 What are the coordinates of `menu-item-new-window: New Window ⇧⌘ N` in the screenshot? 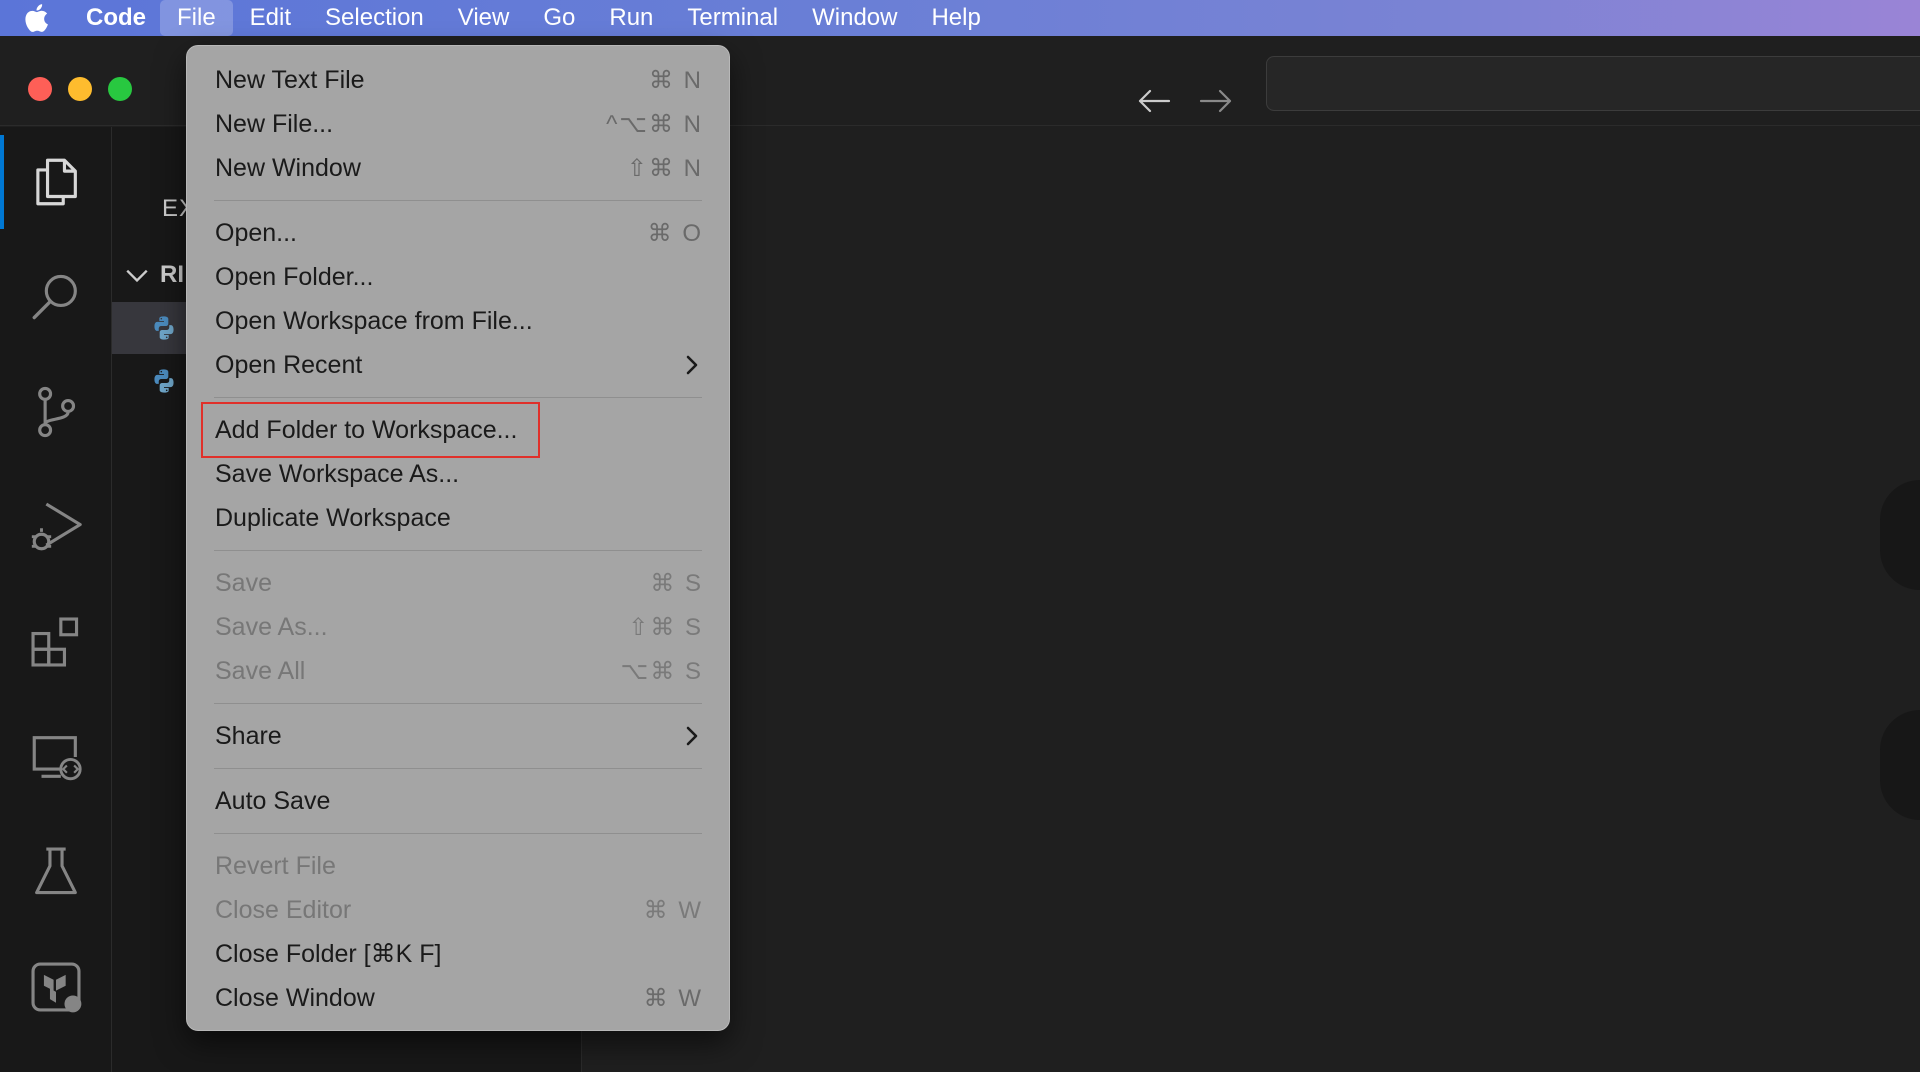 It's located at (458, 168).